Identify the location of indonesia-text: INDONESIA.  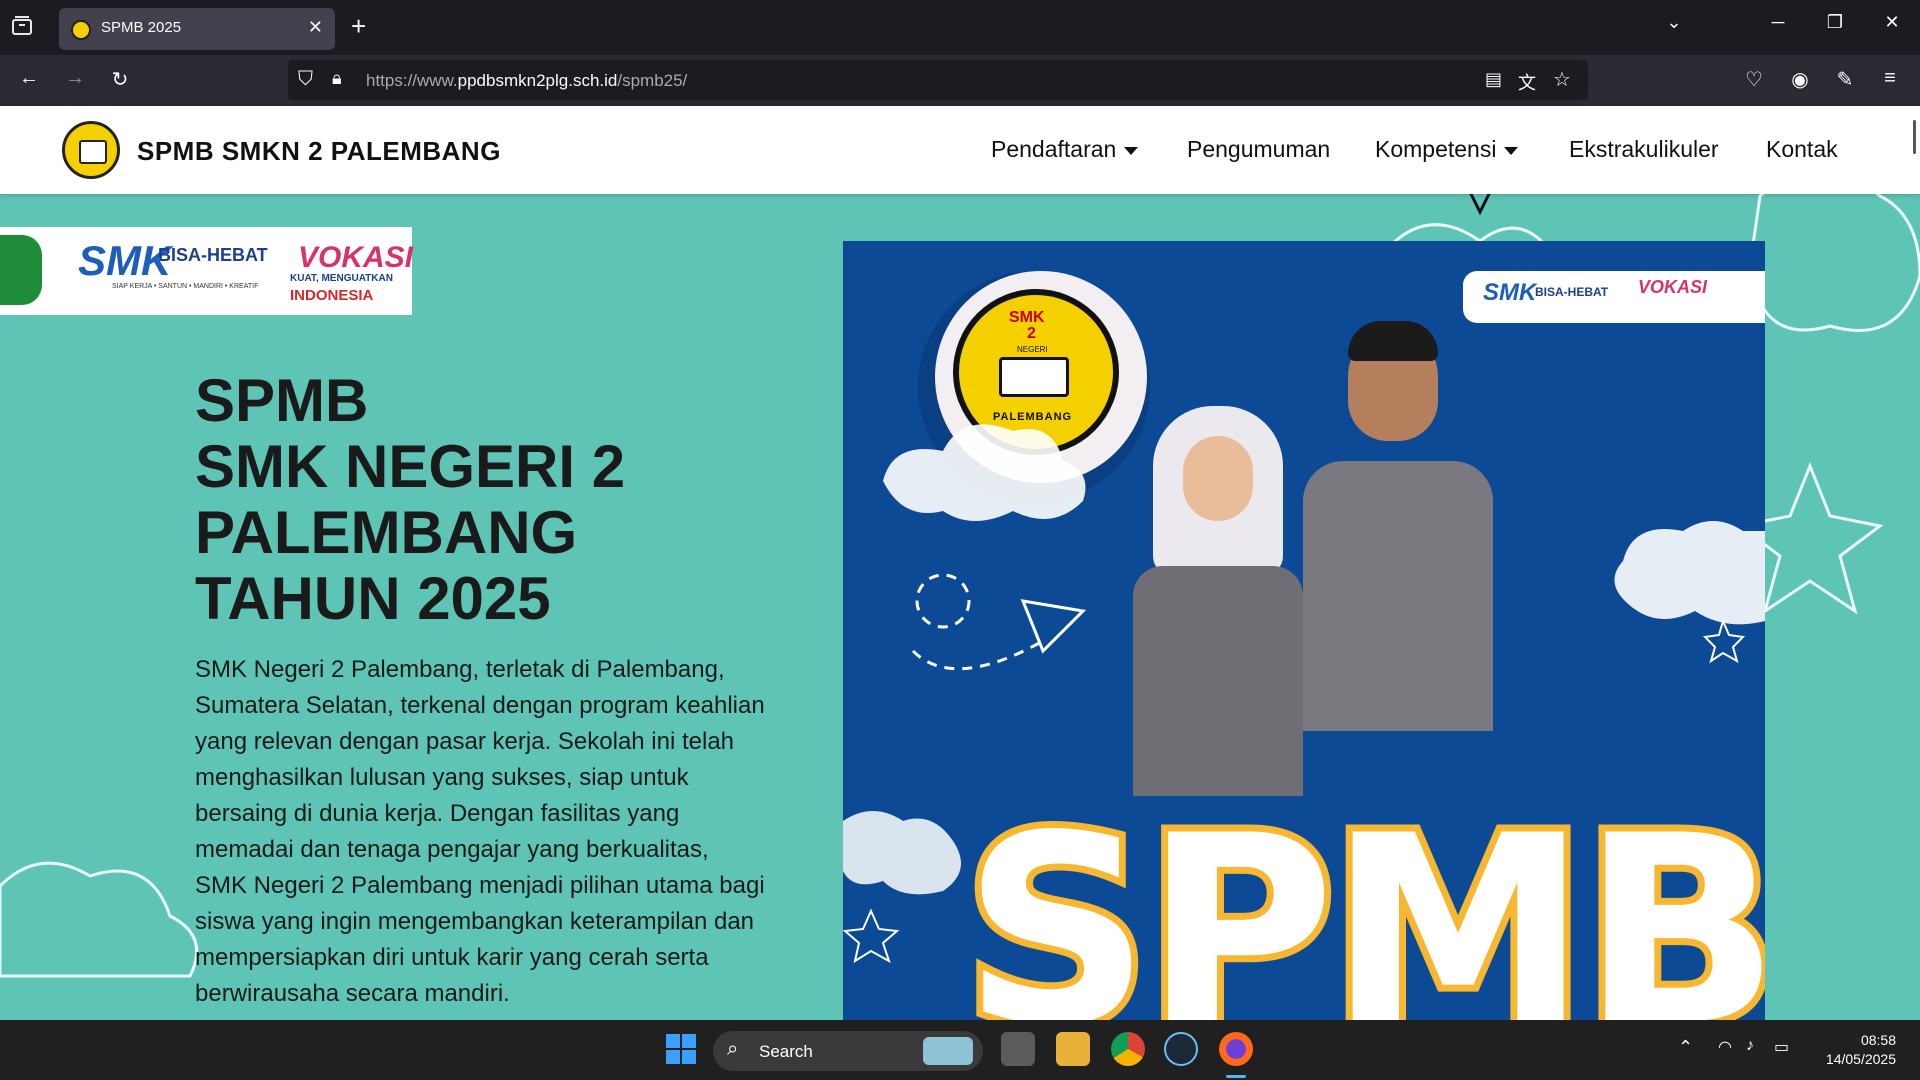
(332, 295).